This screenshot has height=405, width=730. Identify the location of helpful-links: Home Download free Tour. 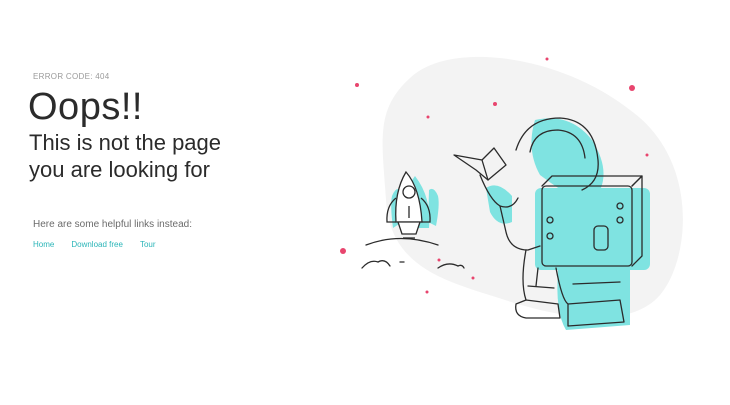
(94, 244).